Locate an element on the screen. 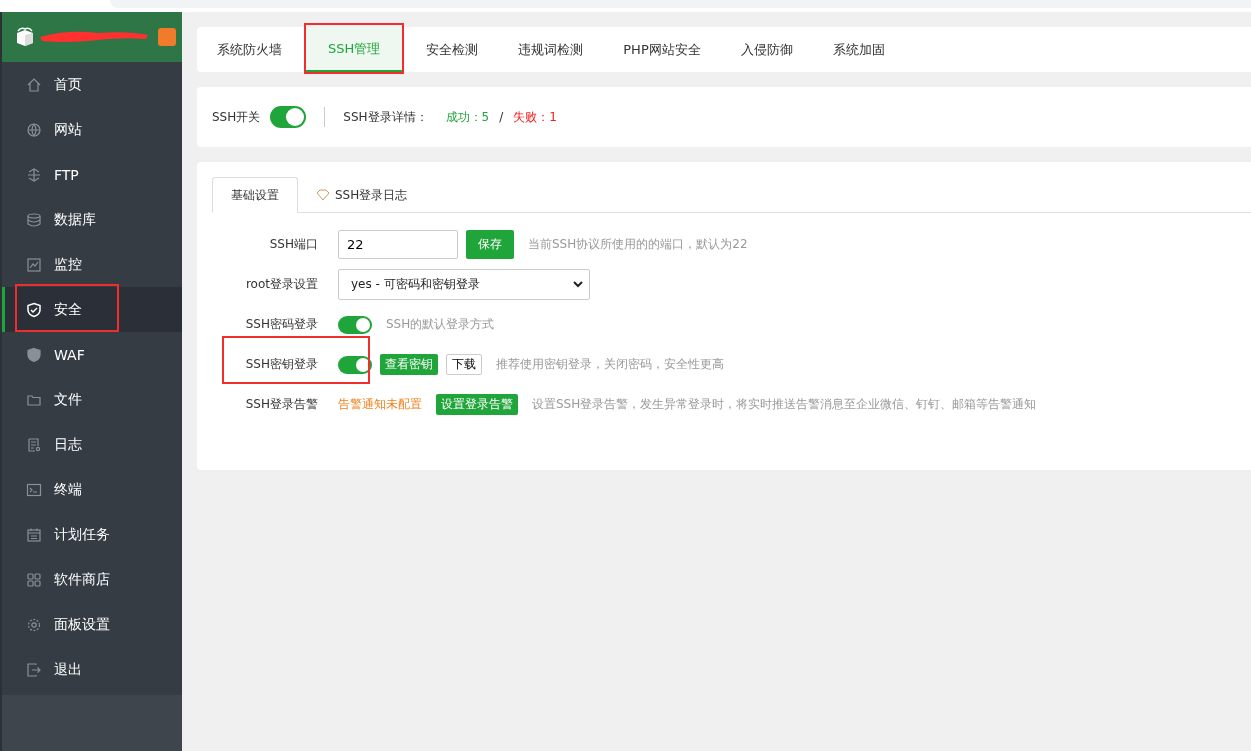 The image size is (1251, 751). exit-icon is located at coordinates (34, 669).